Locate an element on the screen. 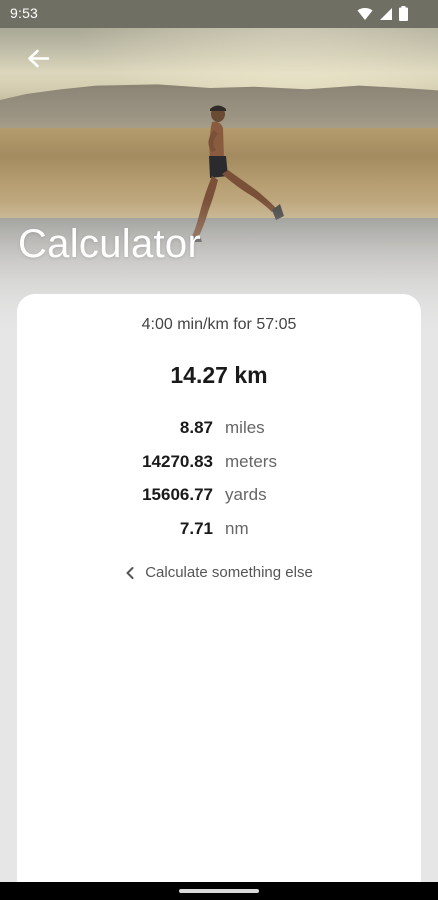 This screenshot has height=900, width=438. conversion-value: 15606.77 is located at coordinates (177, 494).